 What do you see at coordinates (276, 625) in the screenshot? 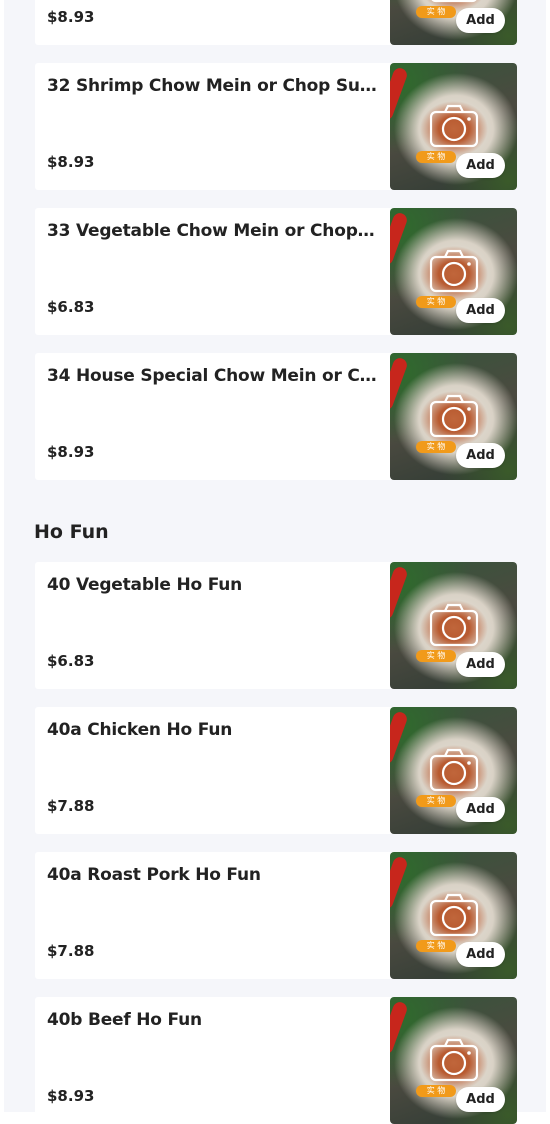
I see `menu-item-card: 40 Vegetable Ho Fun $6.83 实 物 Add` at bounding box center [276, 625].